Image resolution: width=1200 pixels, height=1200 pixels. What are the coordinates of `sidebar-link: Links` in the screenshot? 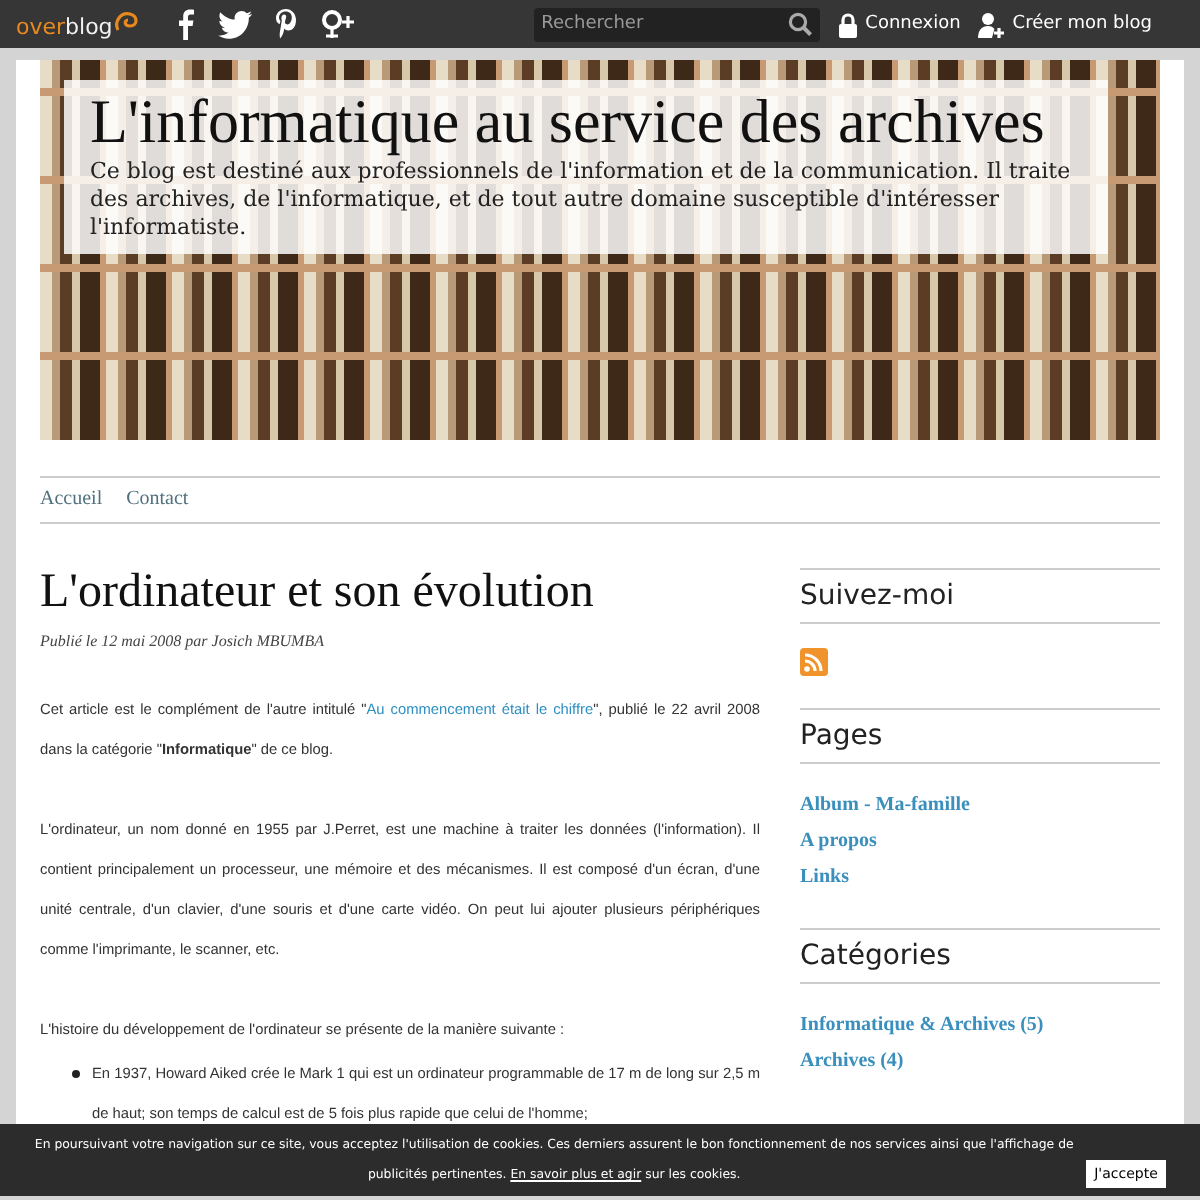 It's located at (824, 878).